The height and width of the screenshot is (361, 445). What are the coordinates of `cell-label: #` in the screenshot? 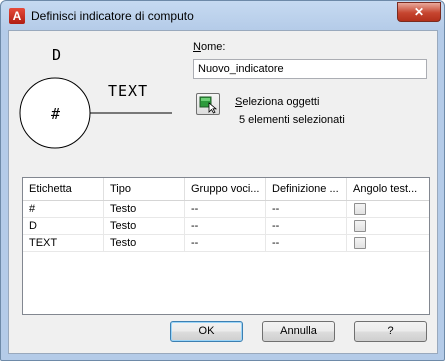 It's located at (63, 209).